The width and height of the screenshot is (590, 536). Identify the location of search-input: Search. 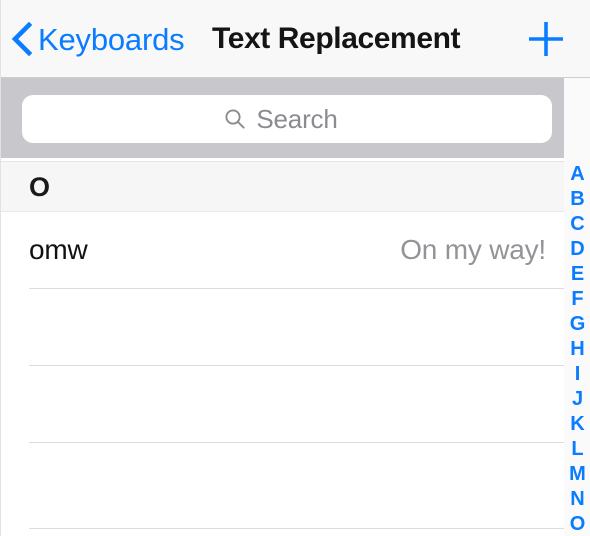
(287, 119).